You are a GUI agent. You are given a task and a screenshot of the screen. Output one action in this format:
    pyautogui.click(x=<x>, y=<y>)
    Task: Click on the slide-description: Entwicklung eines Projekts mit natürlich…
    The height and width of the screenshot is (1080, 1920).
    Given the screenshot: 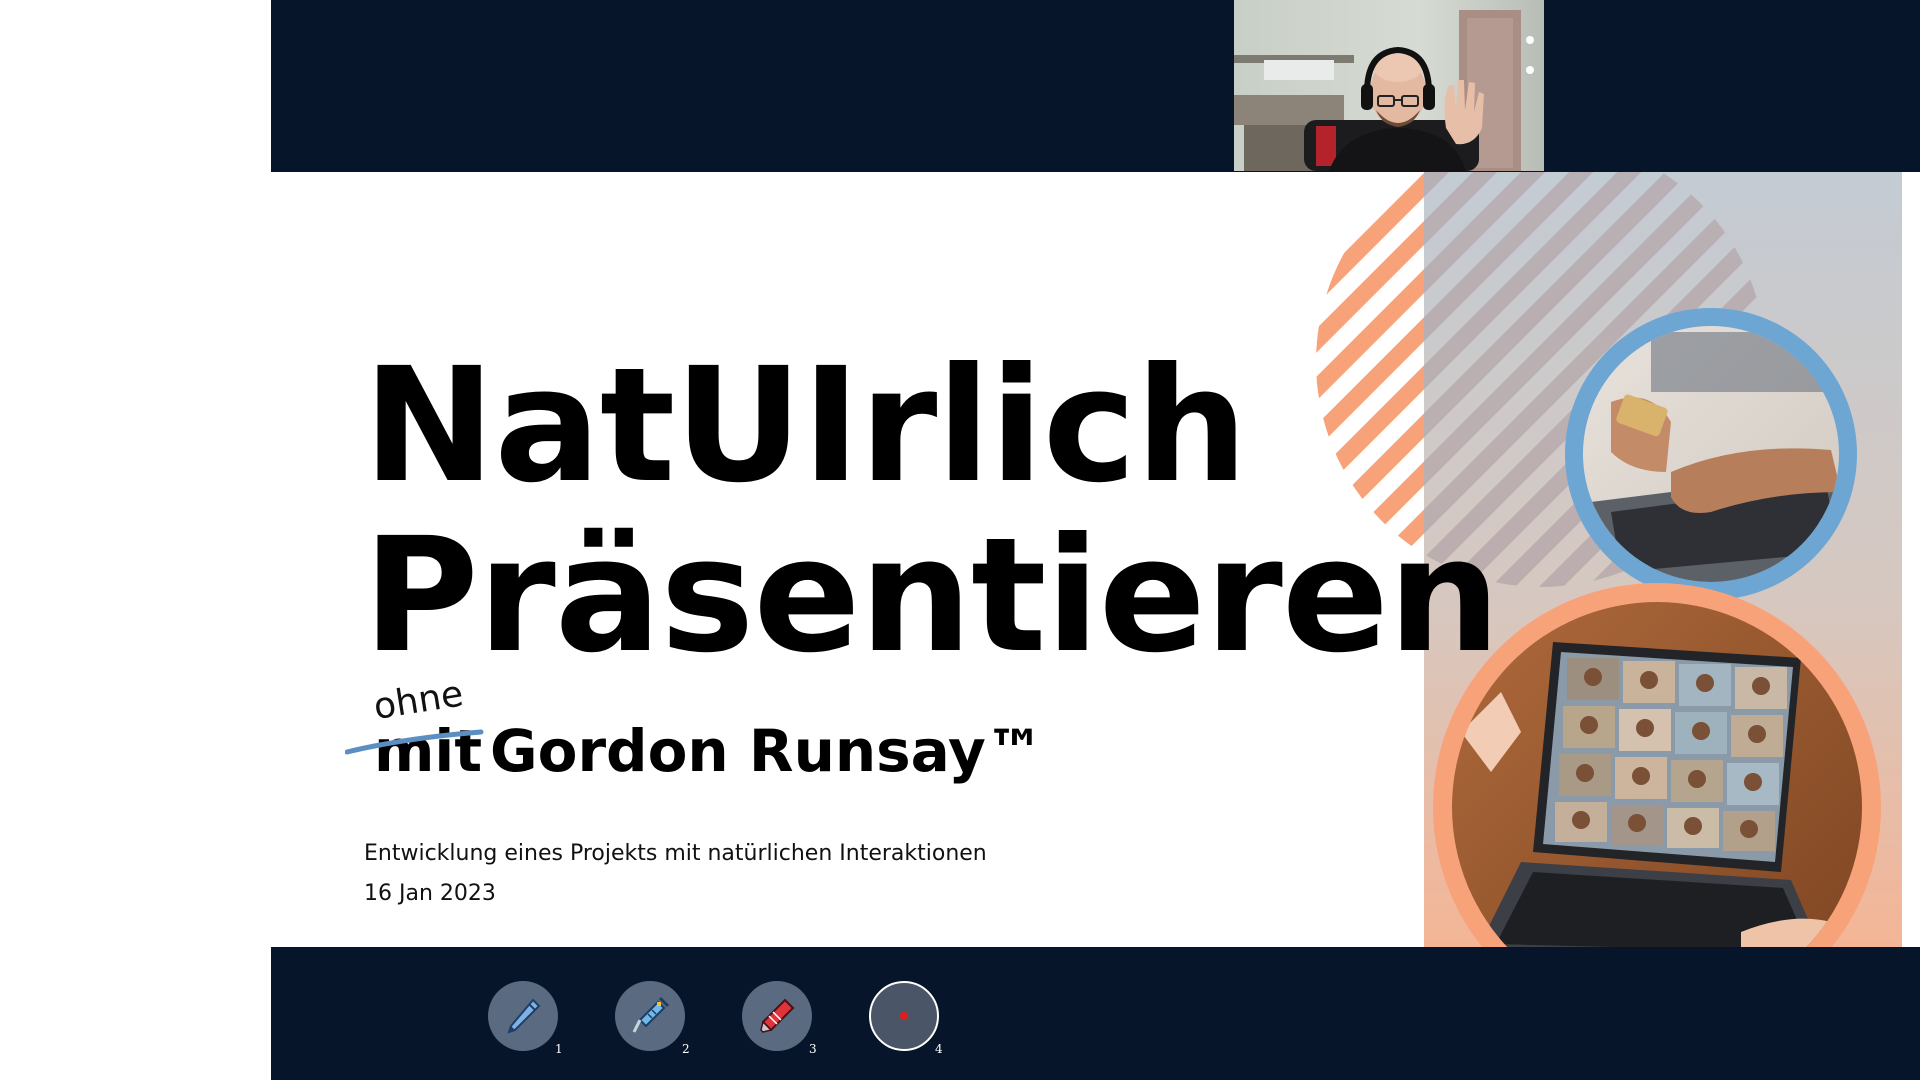 What is the action you would take?
    pyautogui.click(x=675, y=853)
    